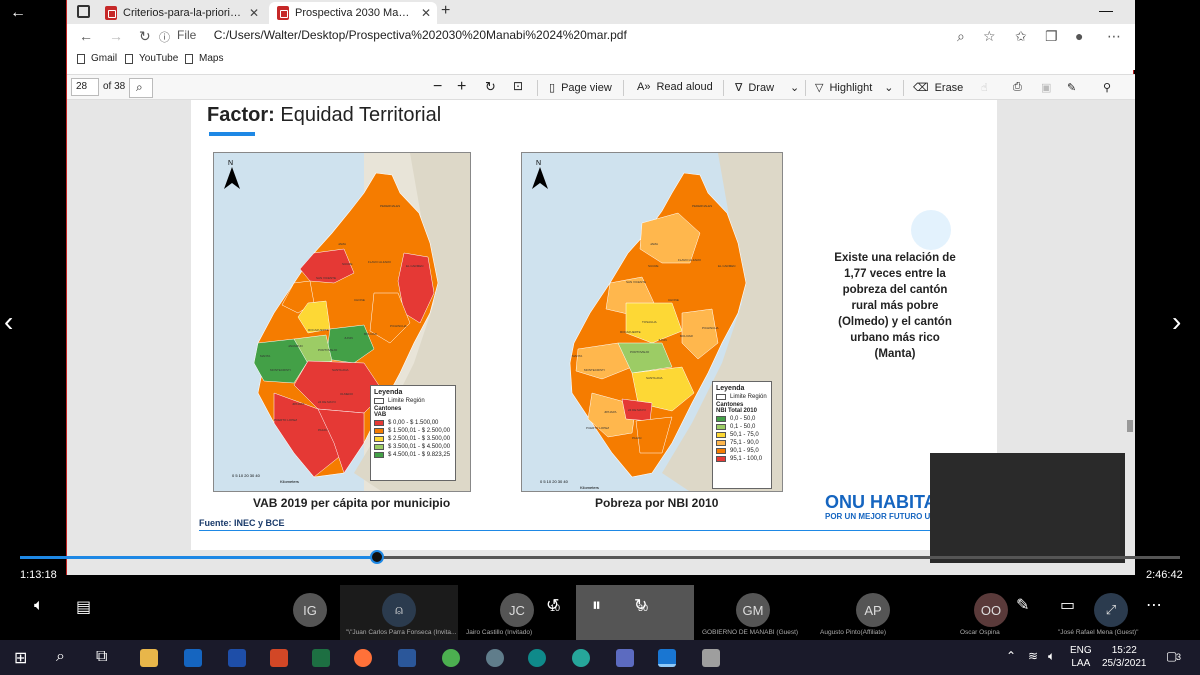  Describe the element at coordinates (8, 322) in the screenshot. I see `chevron-left-icon: ‹` at that location.